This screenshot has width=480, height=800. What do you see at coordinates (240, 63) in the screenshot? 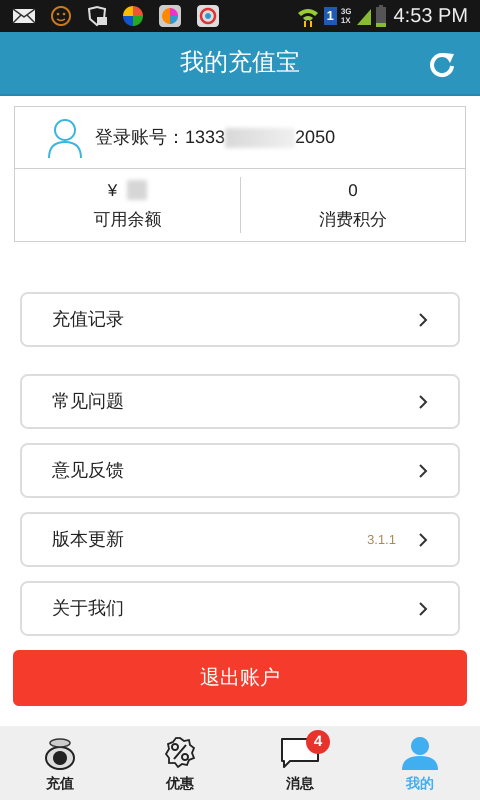
I see `screen-title: 我的充值宝` at bounding box center [240, 63].